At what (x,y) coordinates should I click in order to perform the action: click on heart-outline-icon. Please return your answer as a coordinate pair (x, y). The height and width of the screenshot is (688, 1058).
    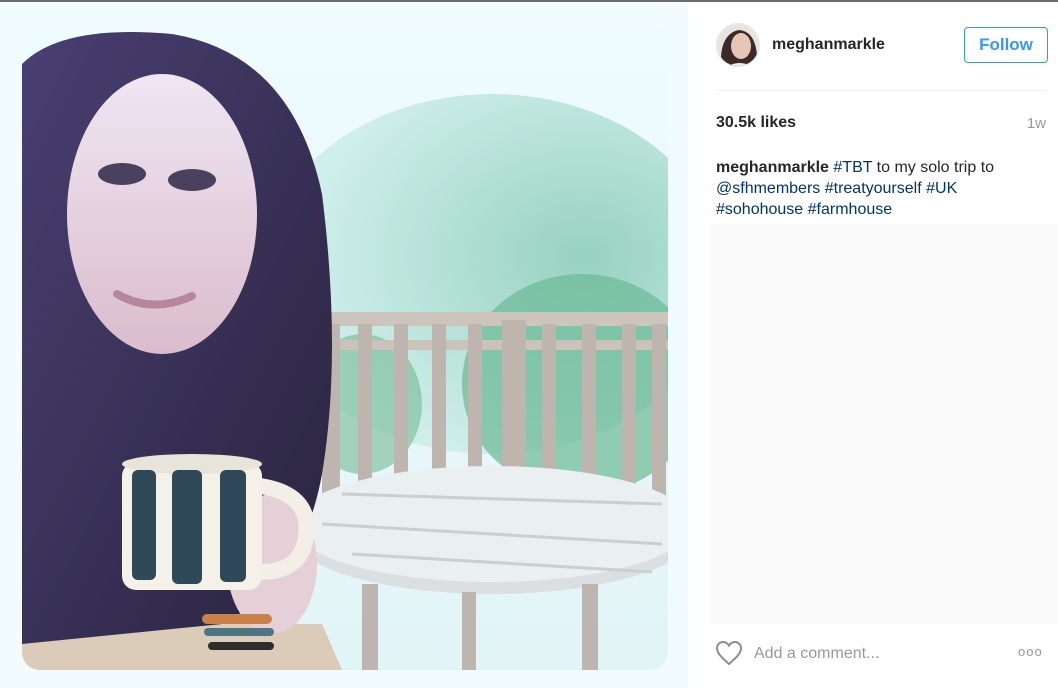
    Looking at the image, I should click on (729, 653).